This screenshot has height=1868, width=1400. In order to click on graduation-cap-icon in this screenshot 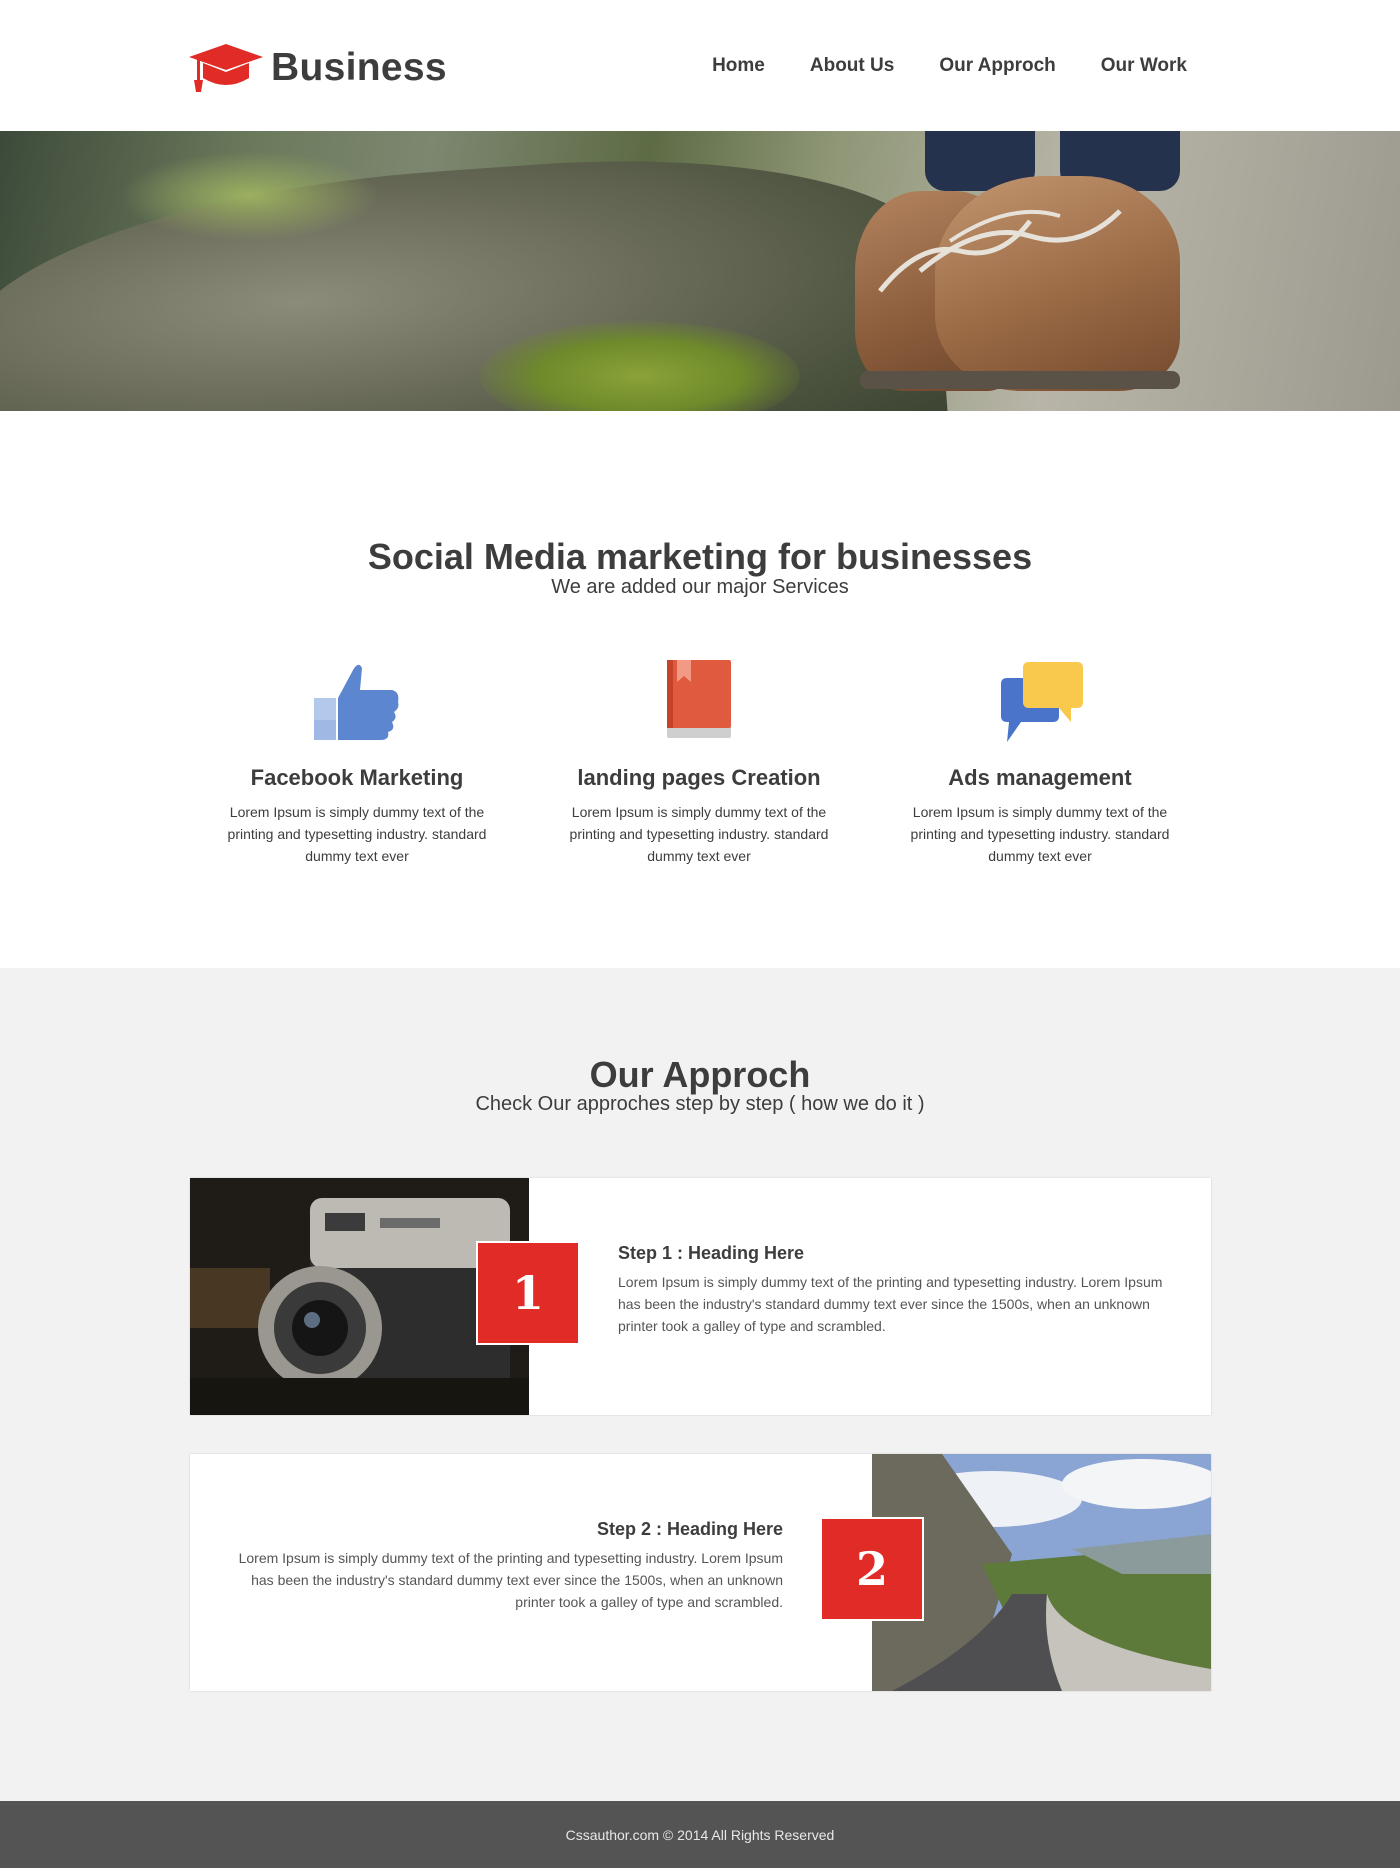, I will do `click(226, 67)`.